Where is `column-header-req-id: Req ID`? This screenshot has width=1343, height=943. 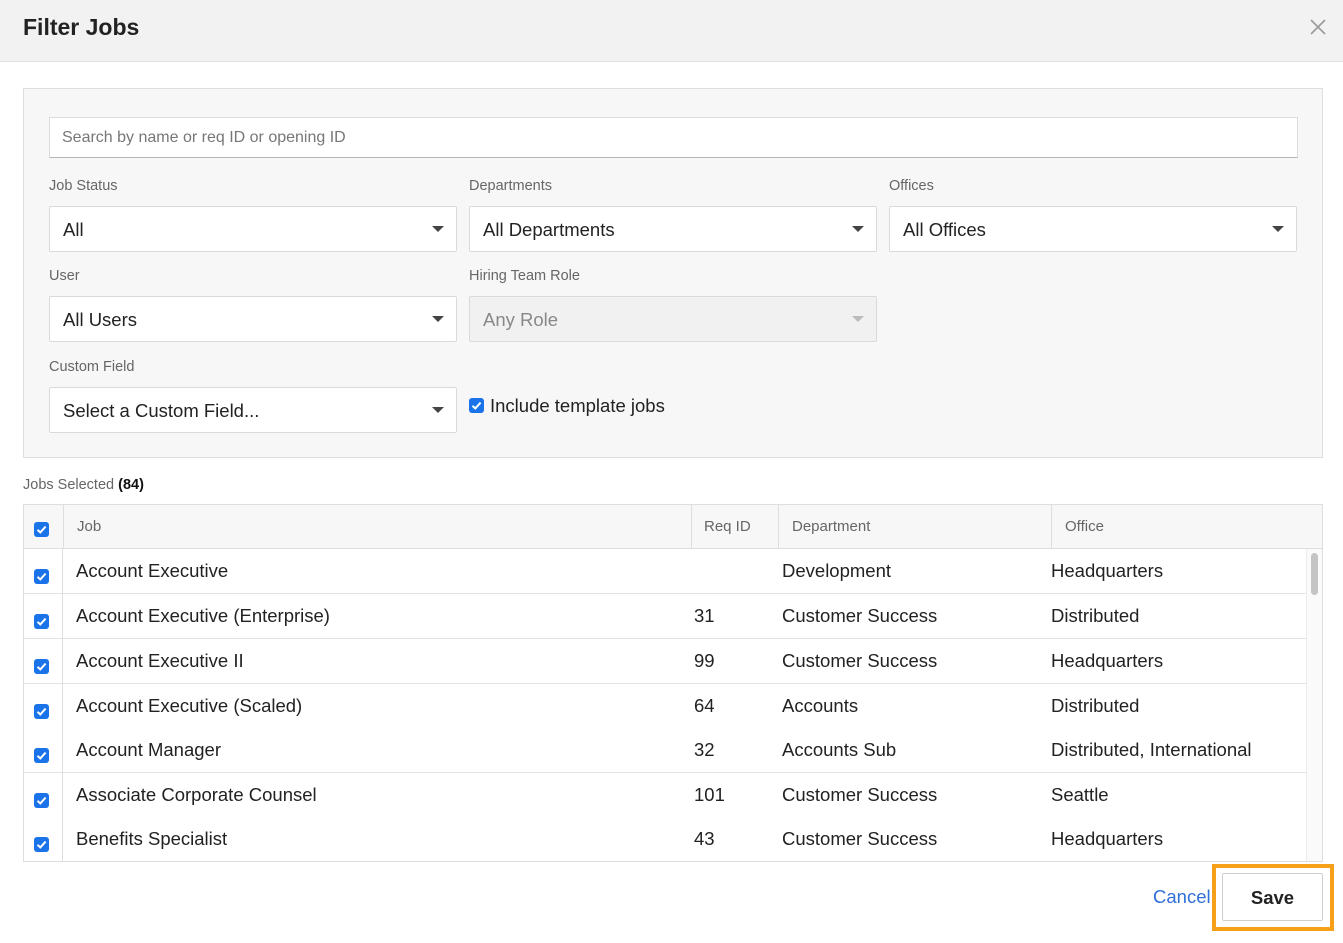 column-header-req-id: Req ID is located at coordinates (734, 527).